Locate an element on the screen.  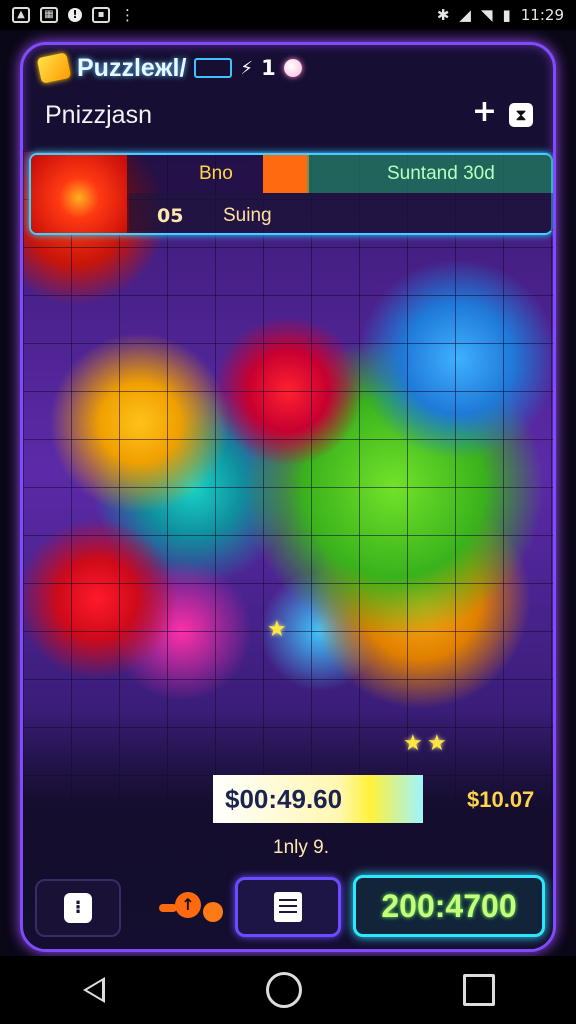
caption-text: 1nly 9. is located at coordinates (301, 847).